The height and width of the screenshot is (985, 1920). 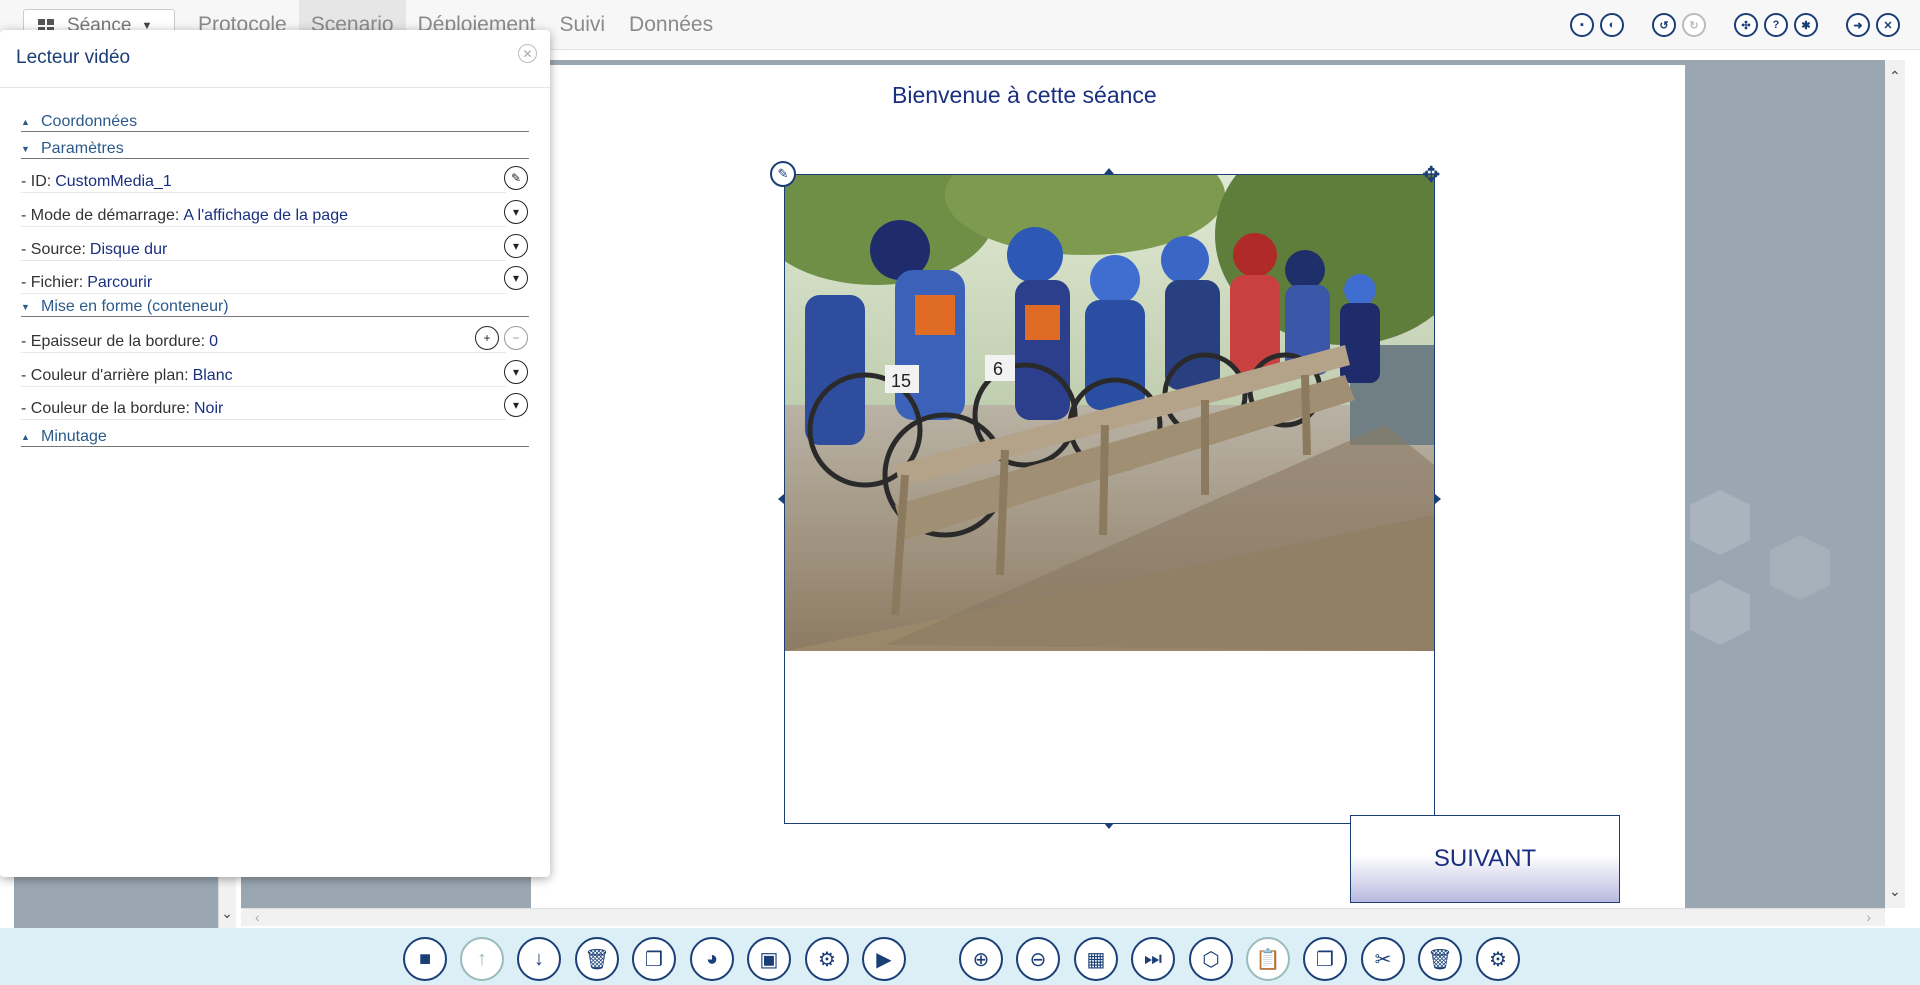 What do you see at coordinates (263, 342) in the screenshot?
I see `row-epaisseur-bordure: - Epaisseur de la bordure: 0` at bounding box center [263, 342].